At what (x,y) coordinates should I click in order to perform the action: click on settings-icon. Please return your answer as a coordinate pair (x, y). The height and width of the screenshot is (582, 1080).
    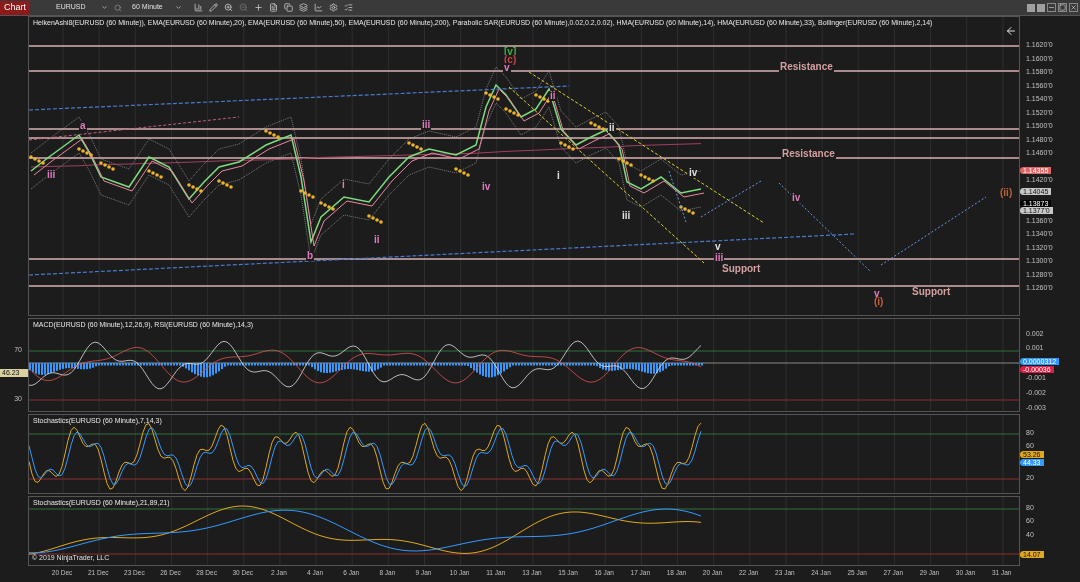
    Looking at the image, I should click on (333, 7).